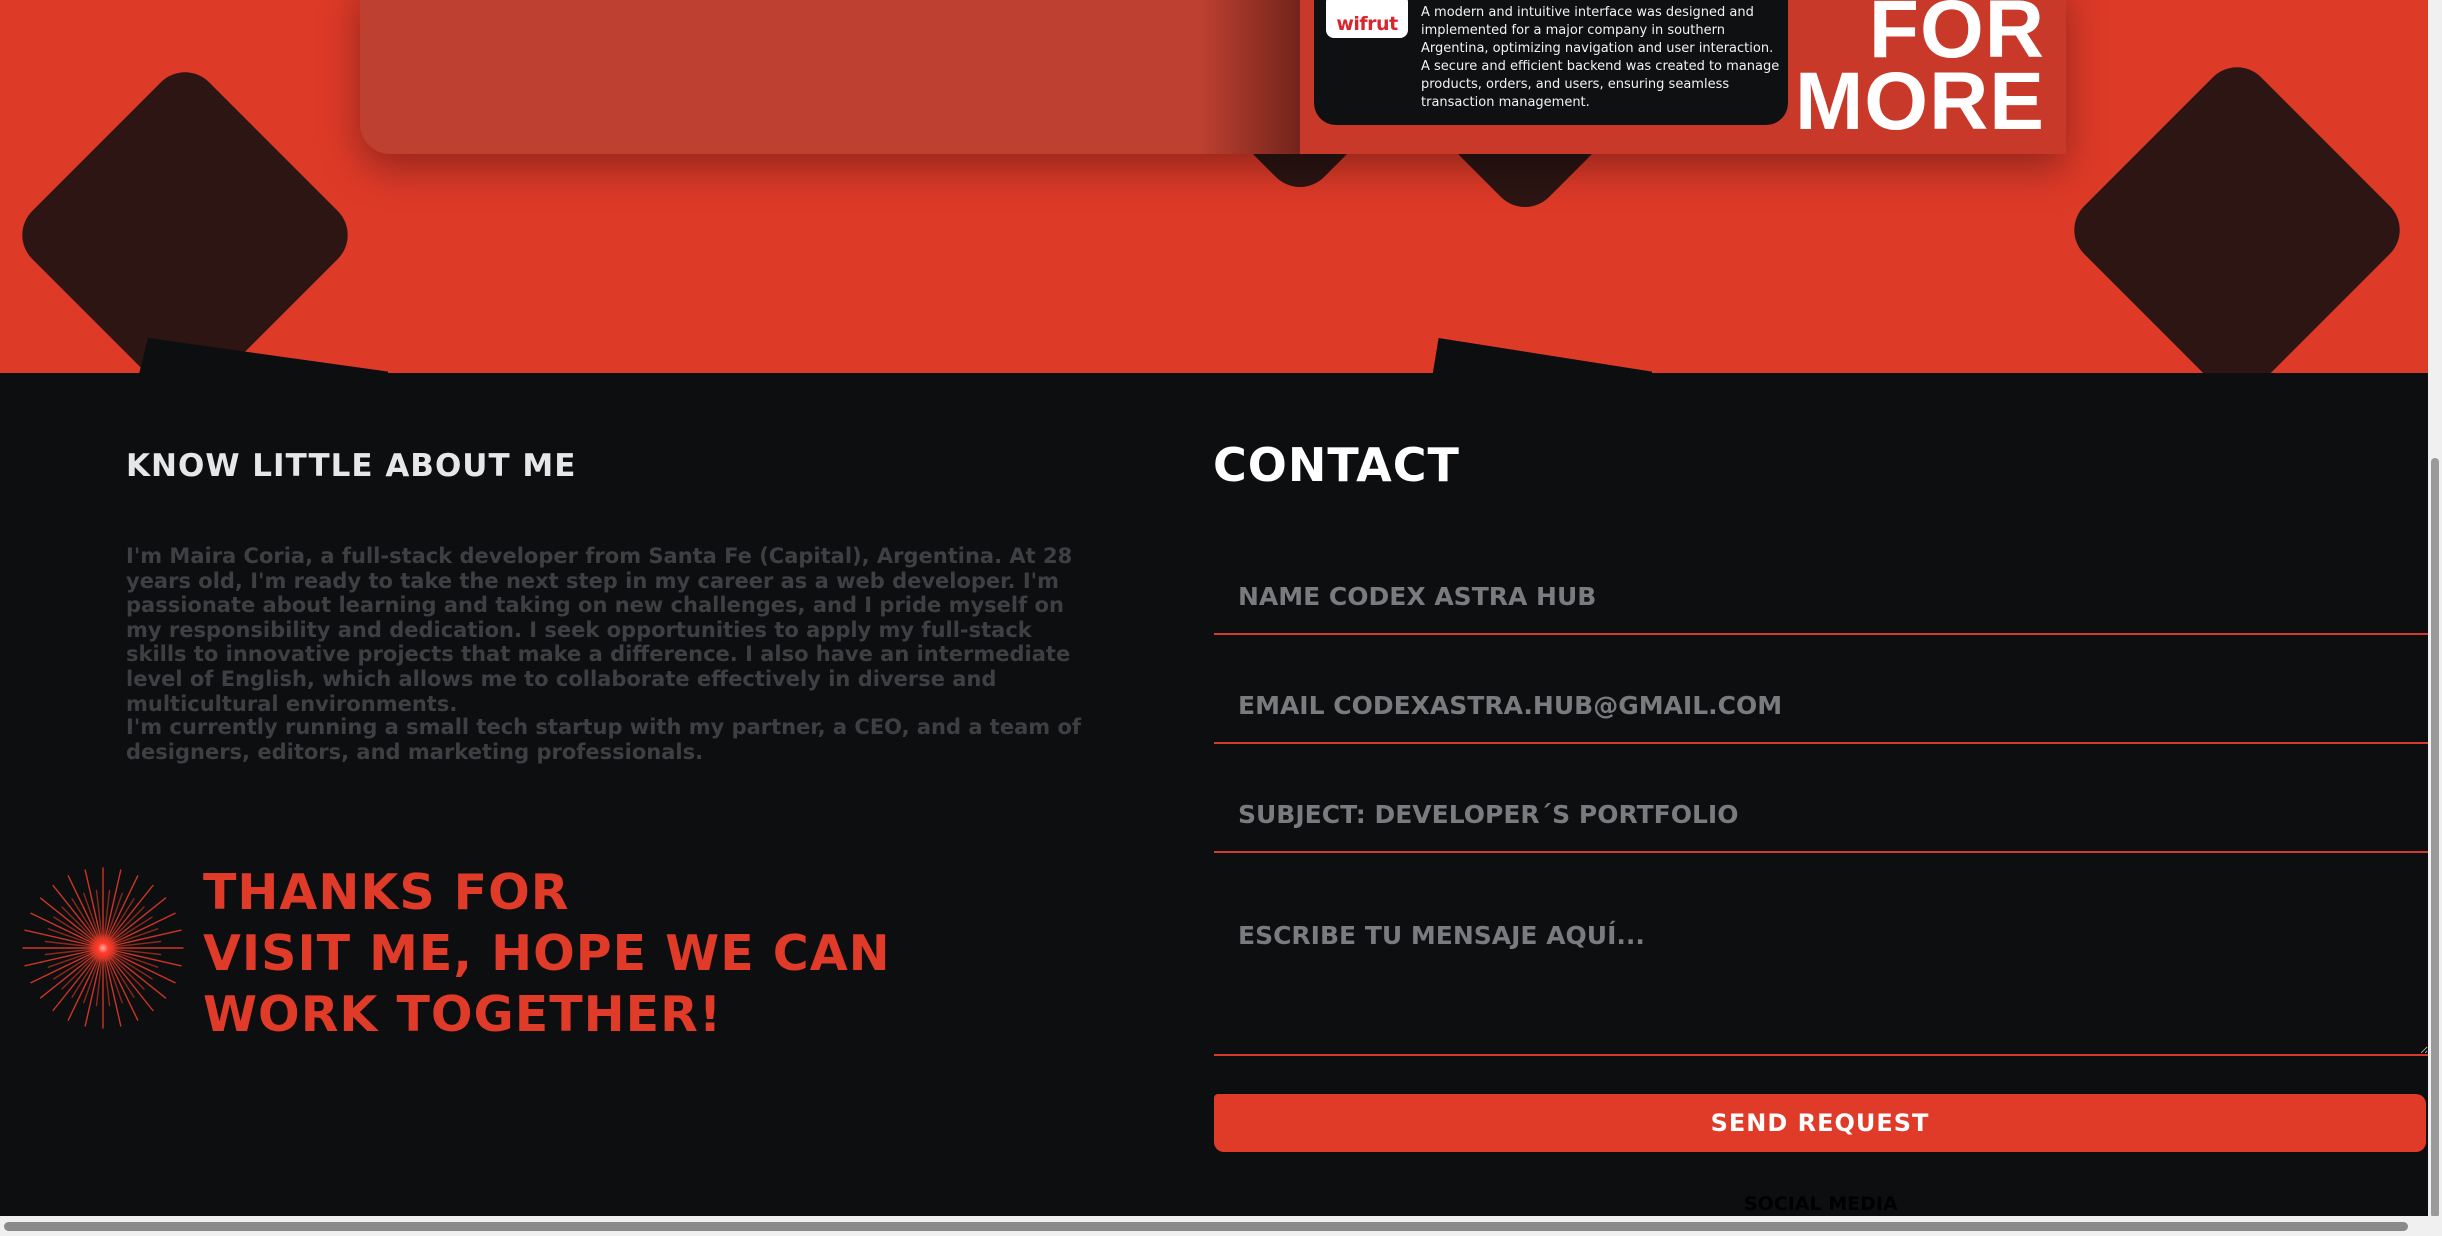  I want to click on wifrut-logo: wifrut, so click(1367, 19).